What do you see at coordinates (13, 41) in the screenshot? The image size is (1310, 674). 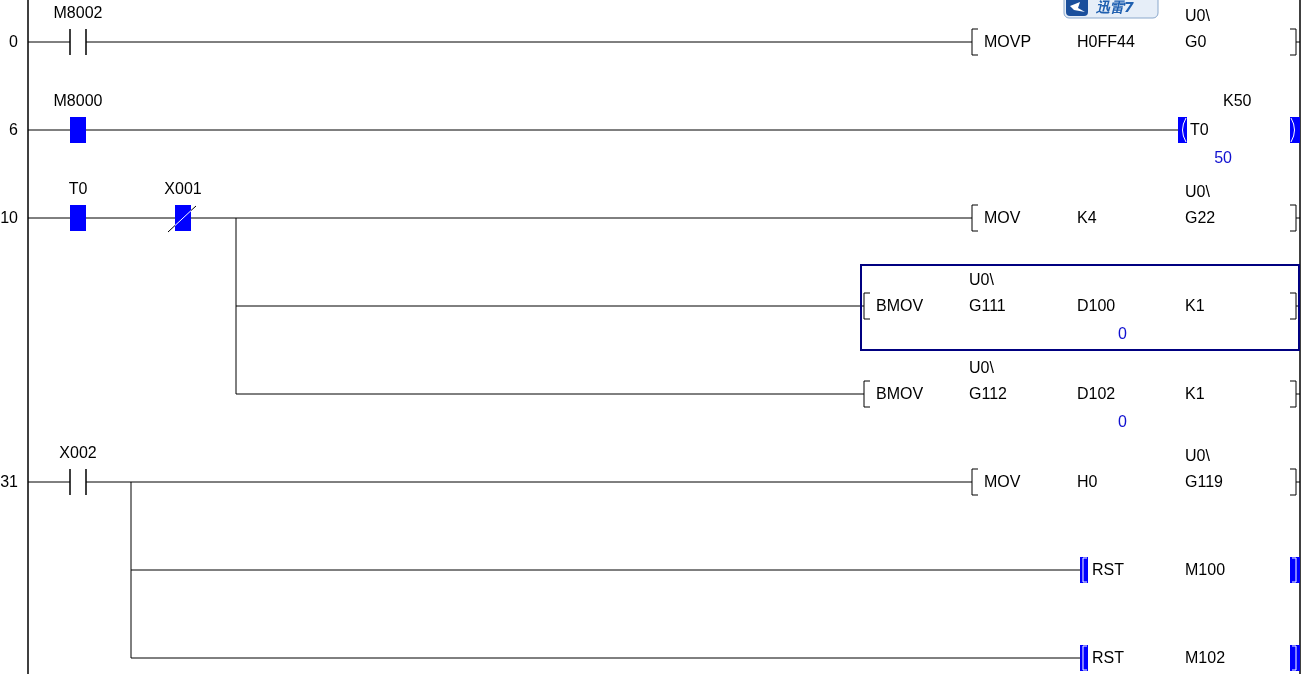 I see `step-number: 0` at bounding box center [13, 41].